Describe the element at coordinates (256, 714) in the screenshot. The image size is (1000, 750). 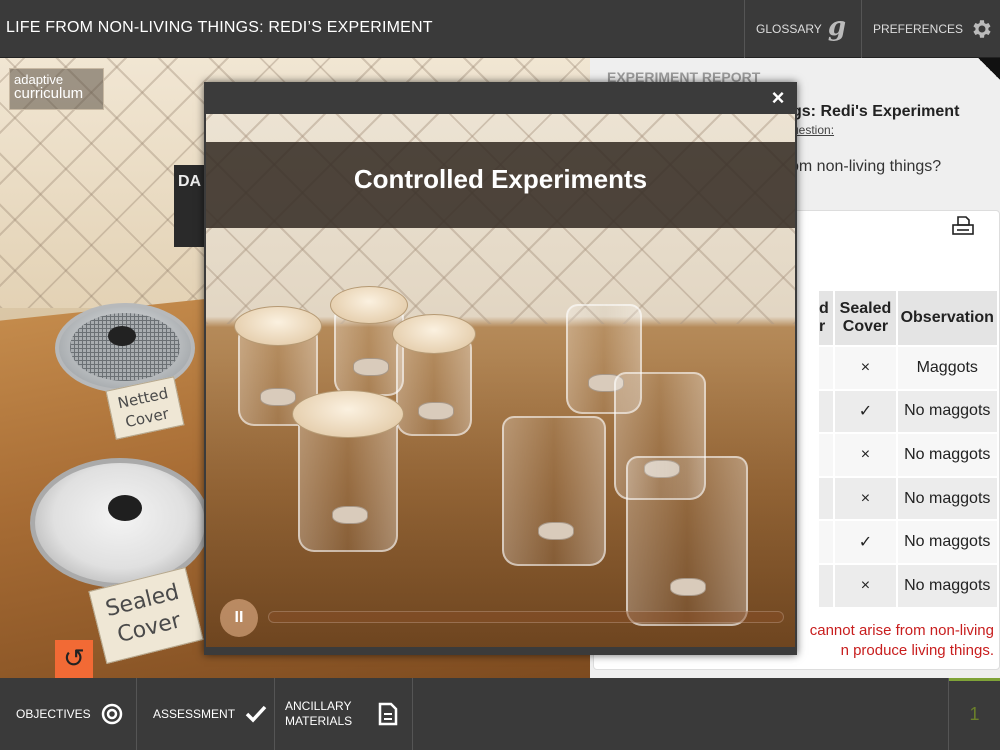
I see `checkmark-icon` at that location.